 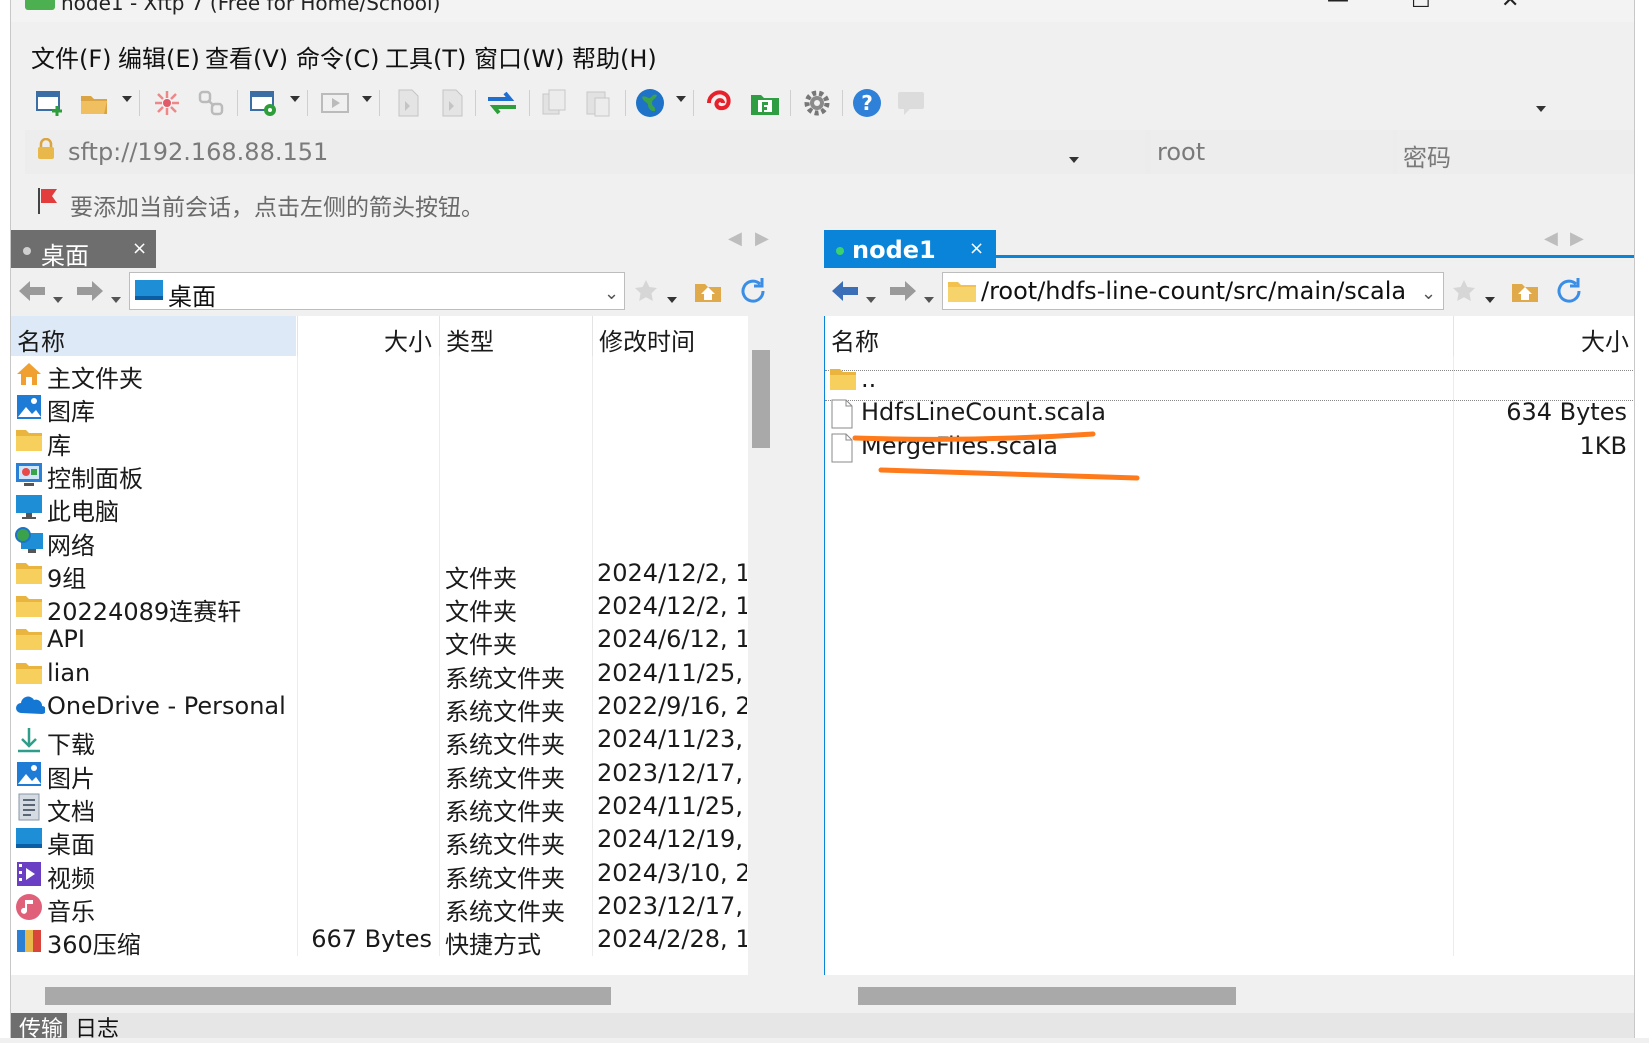 What do you see at coordinates (1541, 109) in the screenshot?
I see `toolbar-overflow-icon` at bounding box center [1541, 109].